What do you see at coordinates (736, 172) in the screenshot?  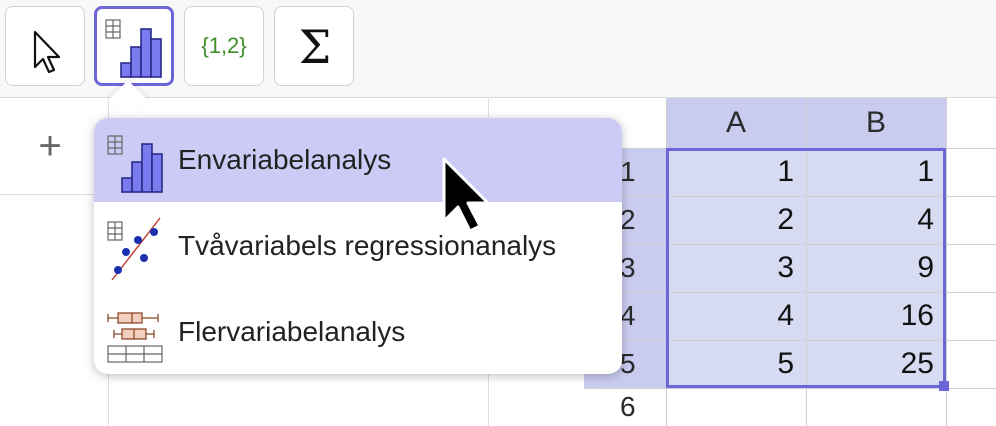 I see `cell-a1: 1` at bounding box center [736, 172].